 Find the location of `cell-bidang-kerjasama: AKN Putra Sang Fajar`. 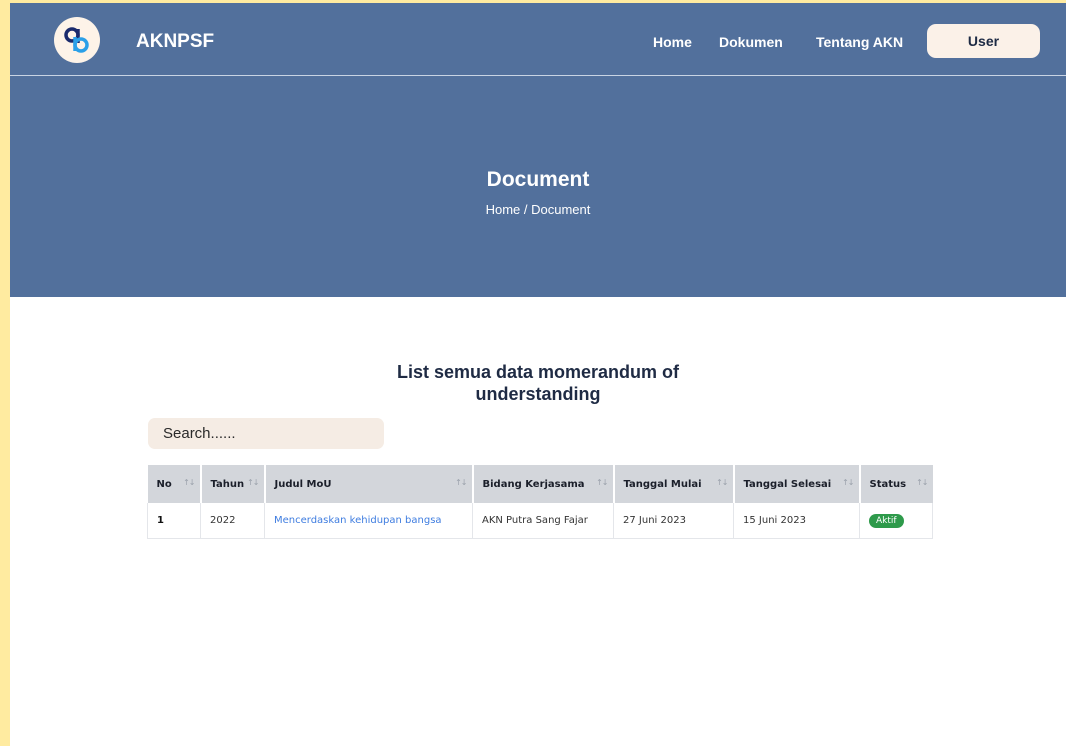

cell-bidang-kerjasama: AKN Putra Sang Fajar is located at coordinates (543, 521).